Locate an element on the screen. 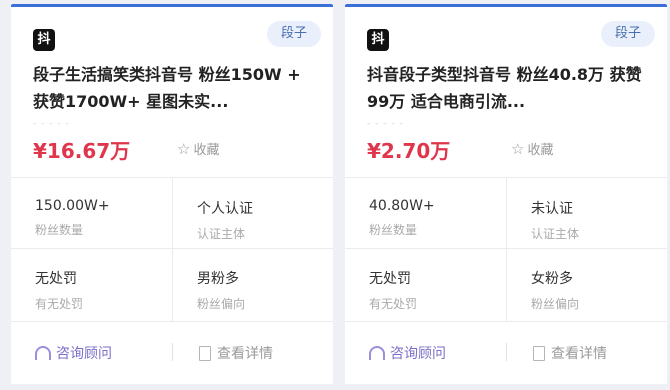 This screenshot has height=390, width=670. stat-certification: 未认证 认证主体 is located at coordinates (600, 220).